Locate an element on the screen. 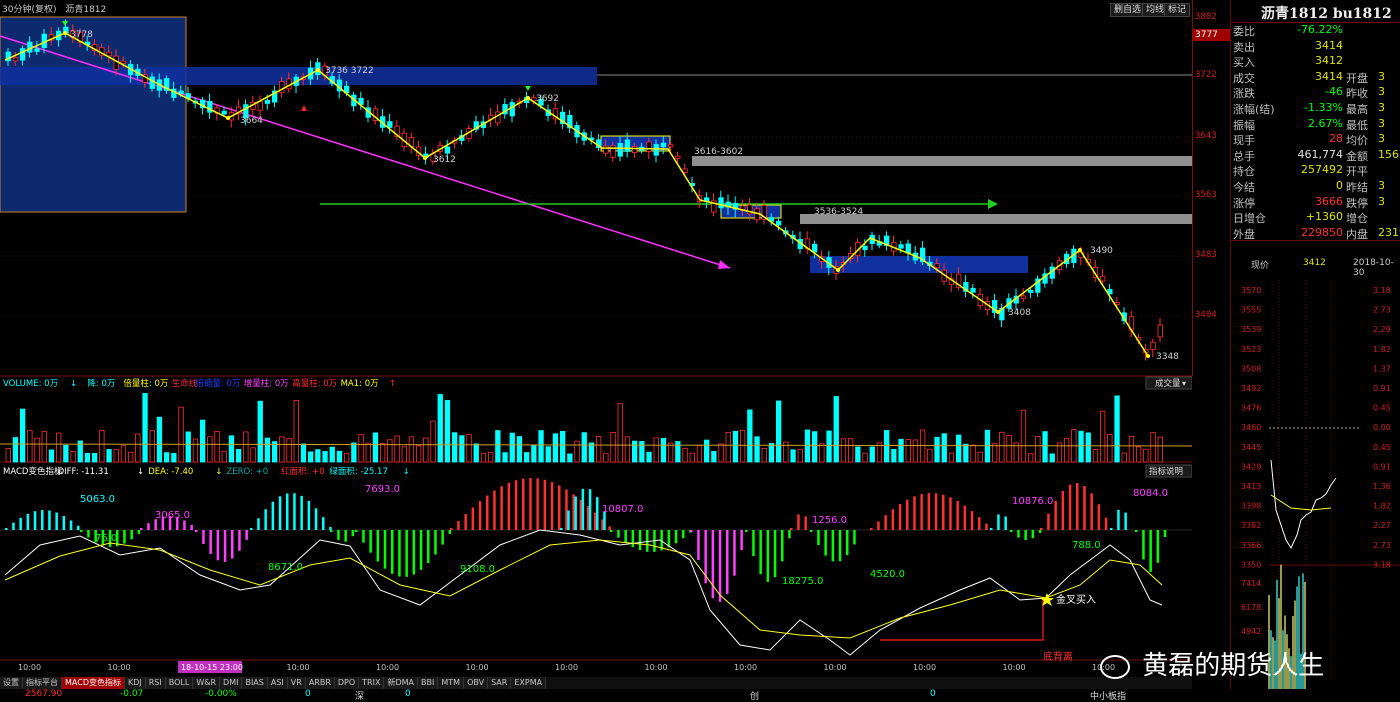  mini-price-tick: 3366 is located at coordinates (1251, 545).